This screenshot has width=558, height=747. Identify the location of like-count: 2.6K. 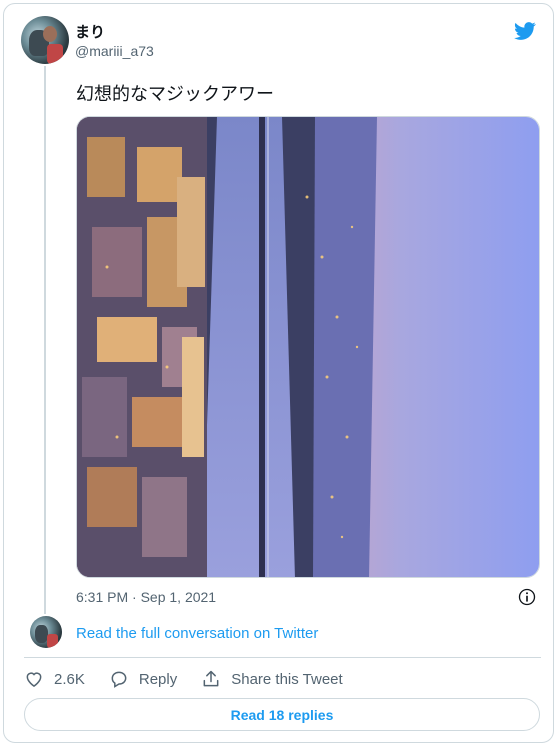
(69, 679).